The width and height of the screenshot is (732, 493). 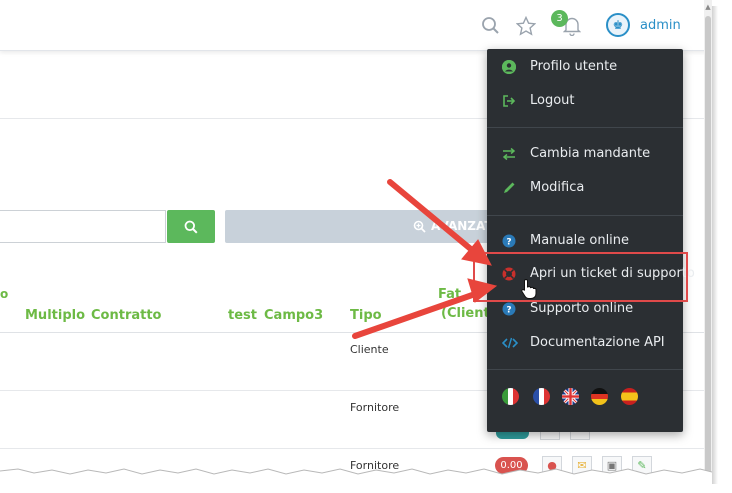 What do you see at coordinates (559, 18) in the screenshot?
I see `notification-badge: 3` at bounding box center [559, 18].